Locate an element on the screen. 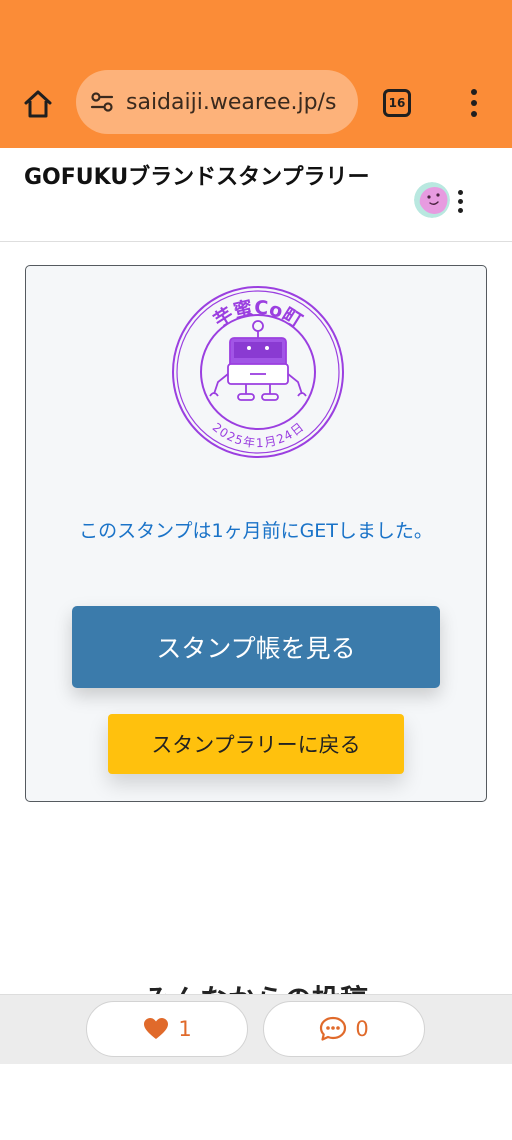  home-button is located at coordinates (38, 104).